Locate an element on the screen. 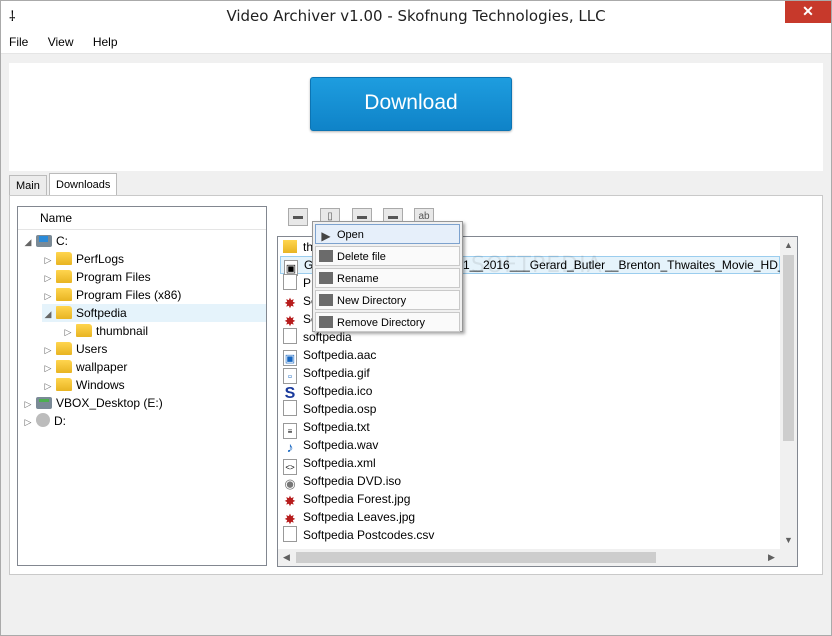 This screenshot has width=832, height=636. tree-item-program-files-x86: ▷ Program Files (x86) is located at coordinates (111, 295).